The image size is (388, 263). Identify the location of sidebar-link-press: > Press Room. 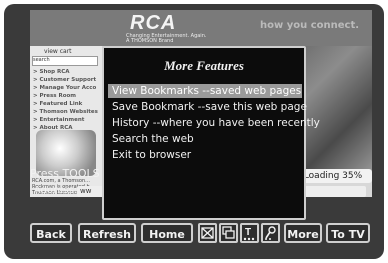
(65, 96).